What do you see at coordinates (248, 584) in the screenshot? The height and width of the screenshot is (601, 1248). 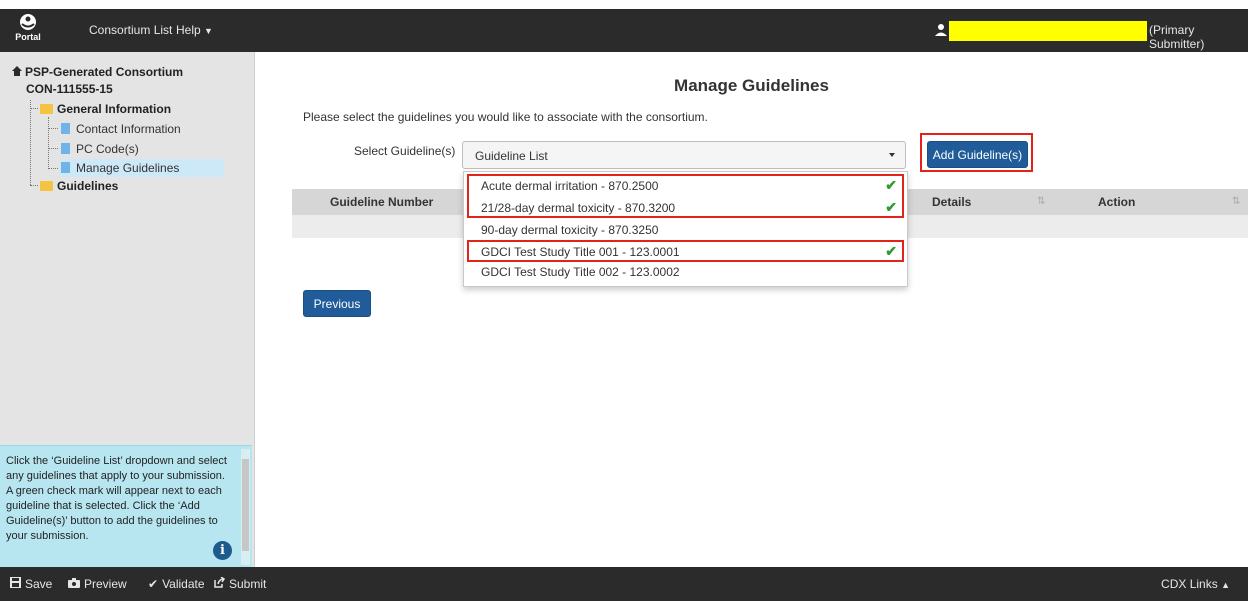 I see `submit-label: Submit` at bounding box center [248, 584].